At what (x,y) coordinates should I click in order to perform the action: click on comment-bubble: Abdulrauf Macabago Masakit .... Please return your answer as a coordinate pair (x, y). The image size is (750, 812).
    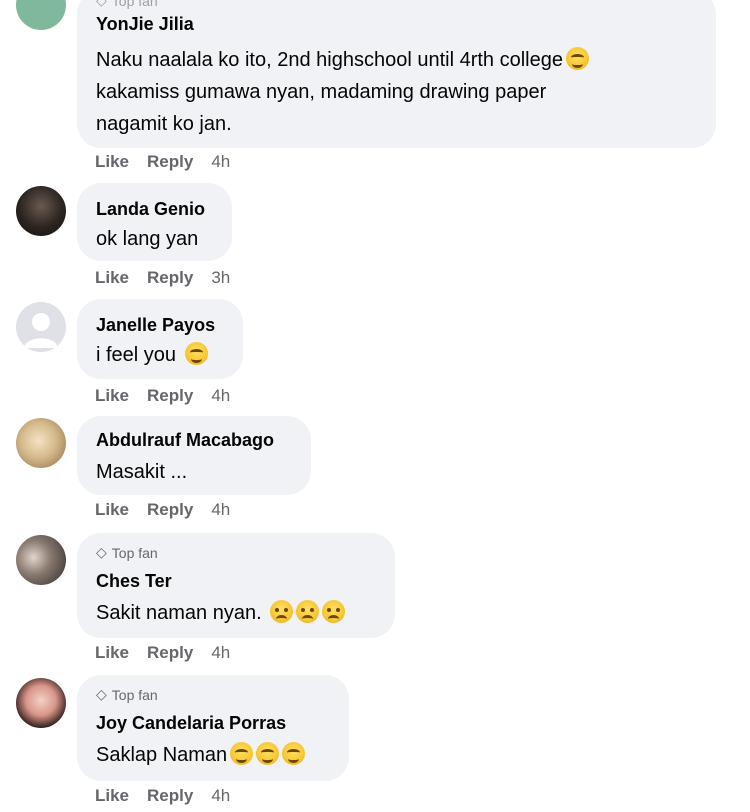
    Looking at the image, I should click on (194, 455).